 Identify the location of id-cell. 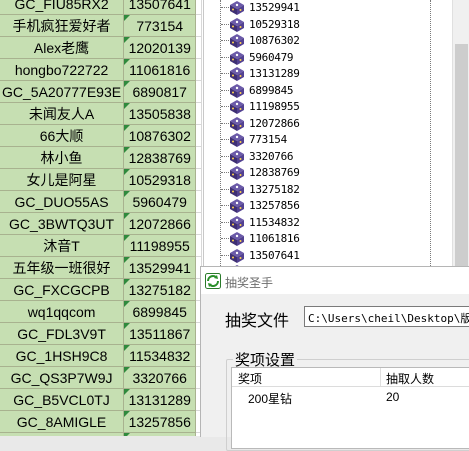
(160, 435).